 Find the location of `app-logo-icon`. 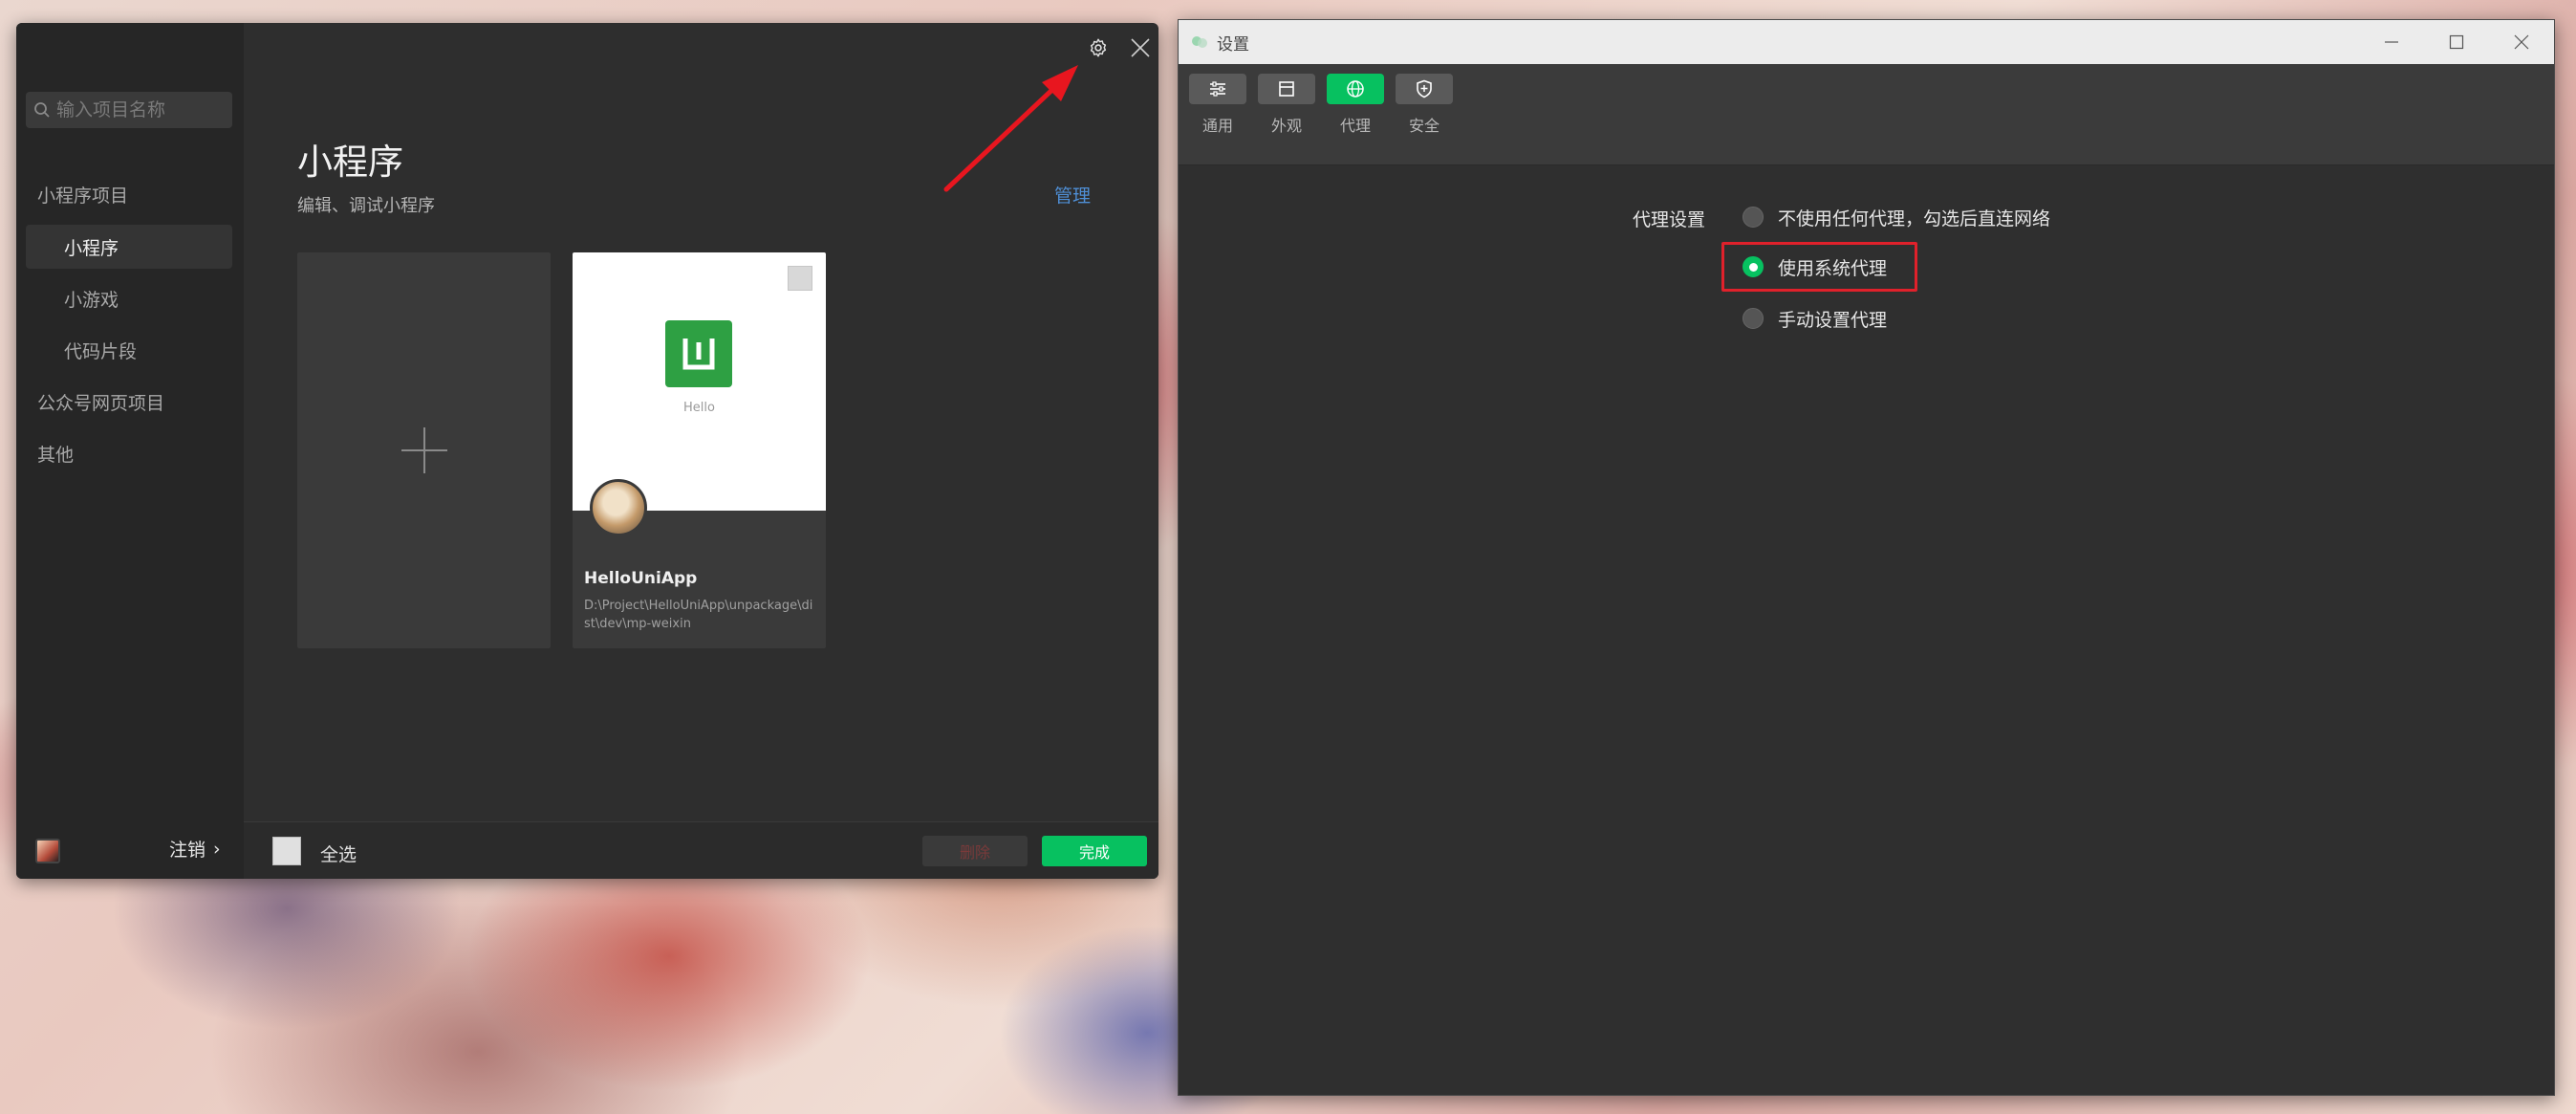

app-logo-icon is located at coordinates (1199, 42).